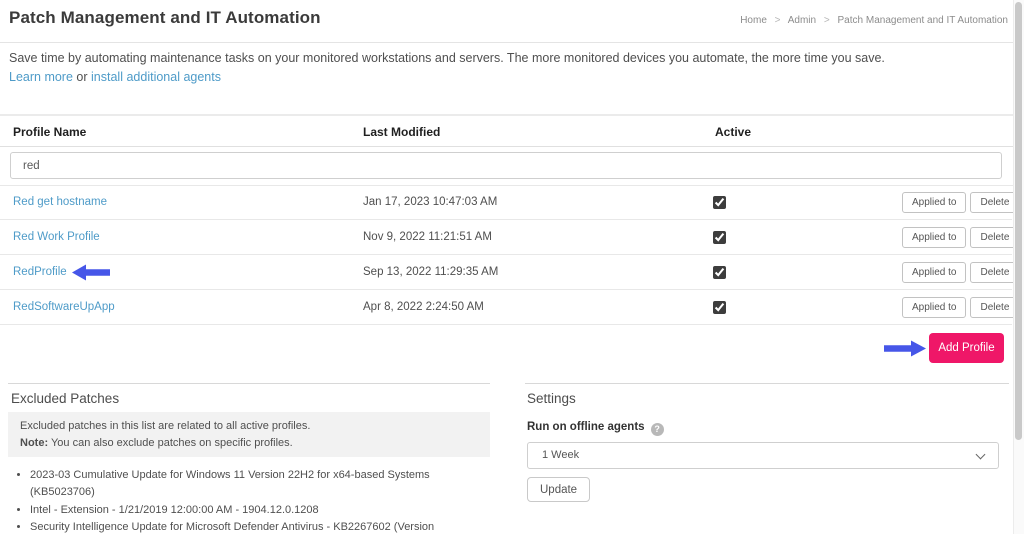 Image resolution: width=1024 pixels, height=534 pixels. Describe the element at coordinates (551, 398) in the screenshot. I see `settings-title: Settings` at that location.